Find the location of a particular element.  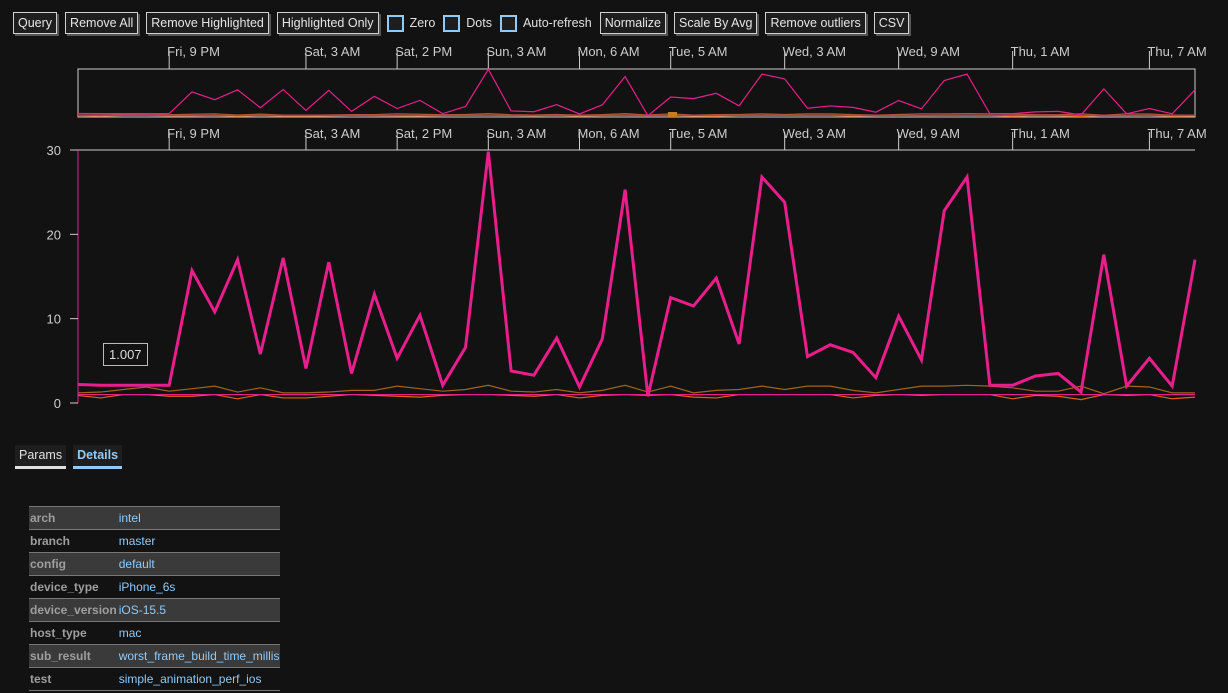

overview-zoom-handle is located at coordinates (672, 114).